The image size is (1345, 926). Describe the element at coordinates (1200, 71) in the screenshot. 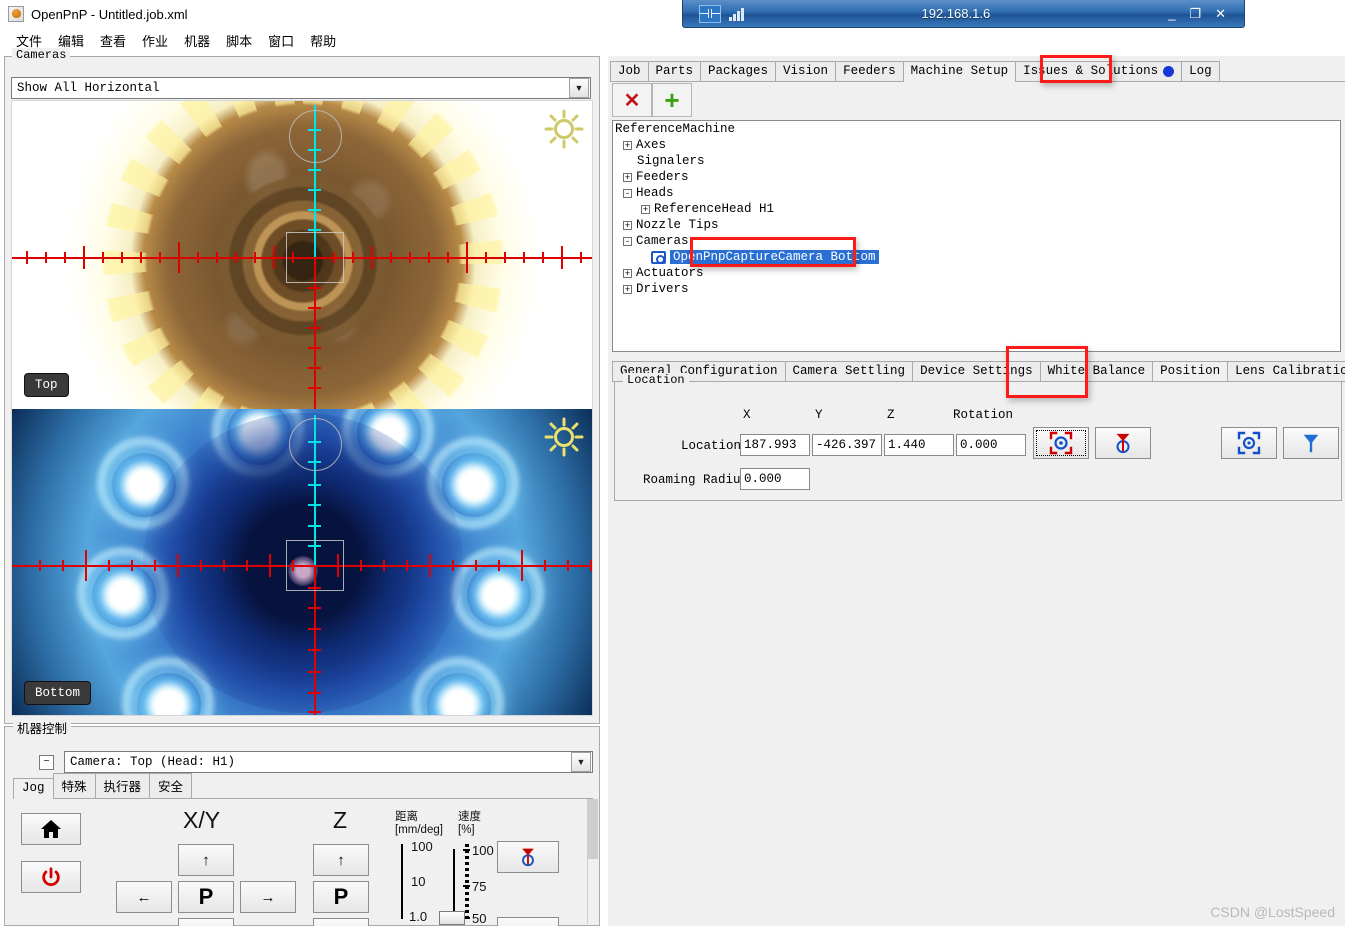

I see `tab-log: Log` at that location.